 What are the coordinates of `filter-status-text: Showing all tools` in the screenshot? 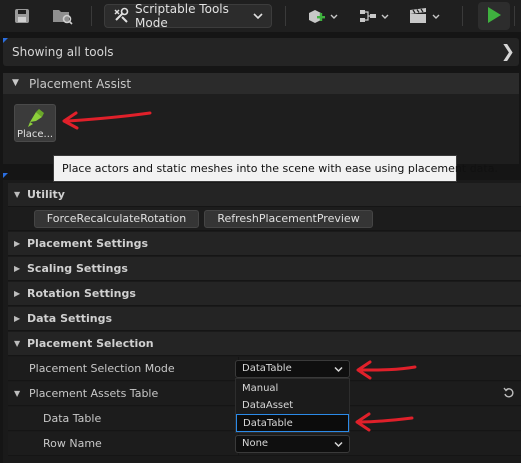 It's located at (63, 52).